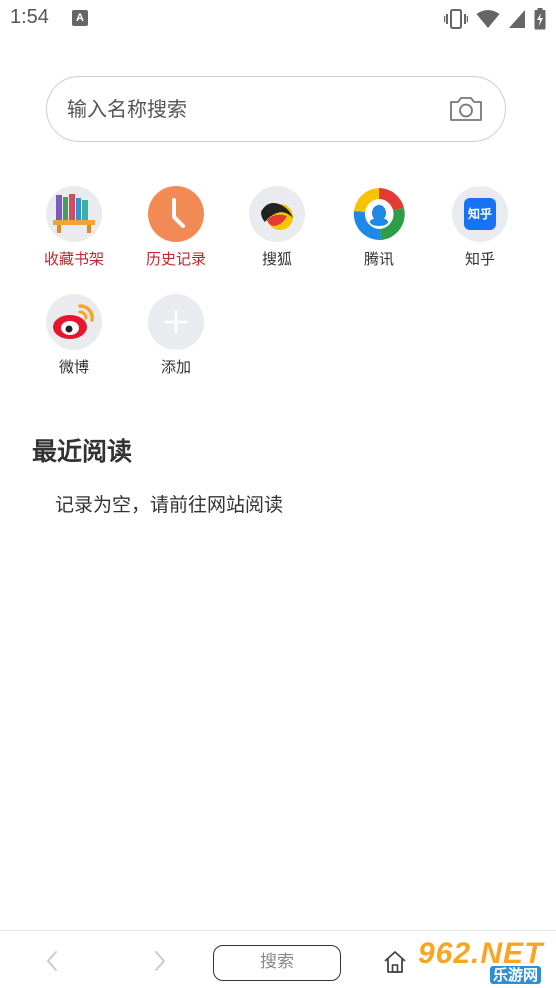 Image resolution: width=556 pixels, height=988 pixels. What do you see at coordinates (277, 214) in the screenshot?
I see `sohu-icon` at bounding box center [277, 214].